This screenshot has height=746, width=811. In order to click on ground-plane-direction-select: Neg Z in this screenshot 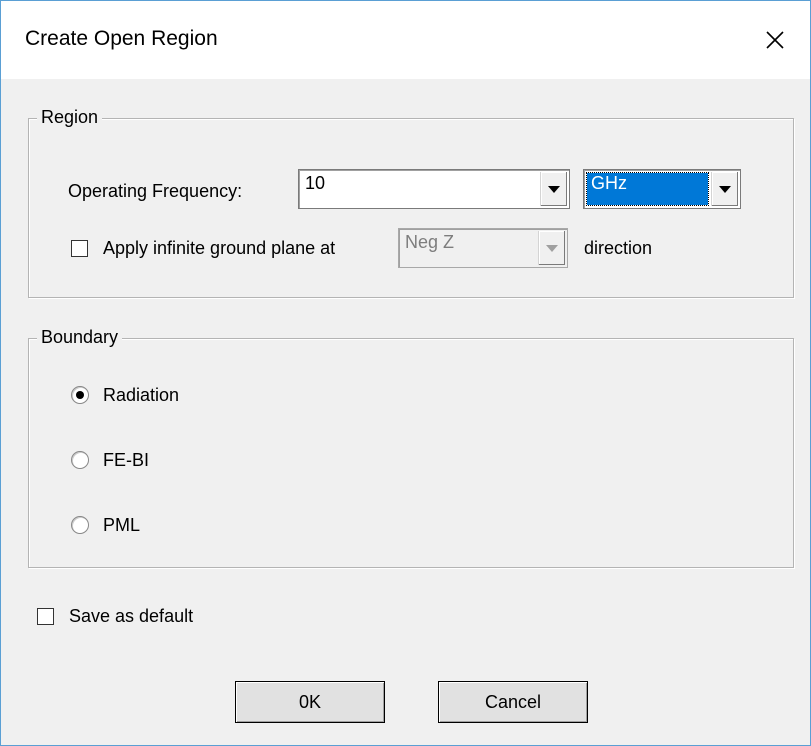, I will do `click(483, 248)`.